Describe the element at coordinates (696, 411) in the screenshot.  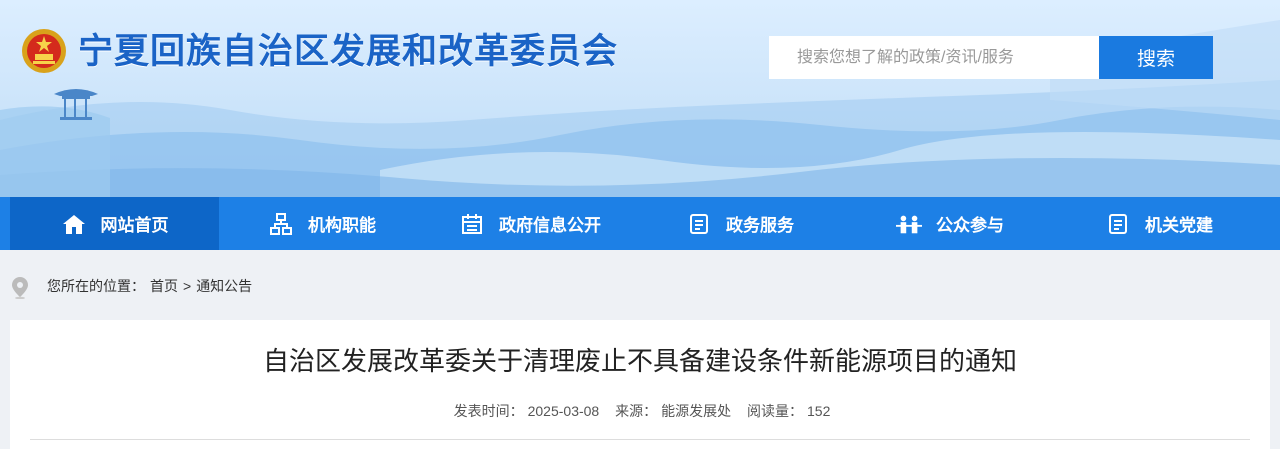
I see `source-value: 能源发展处` at that location.